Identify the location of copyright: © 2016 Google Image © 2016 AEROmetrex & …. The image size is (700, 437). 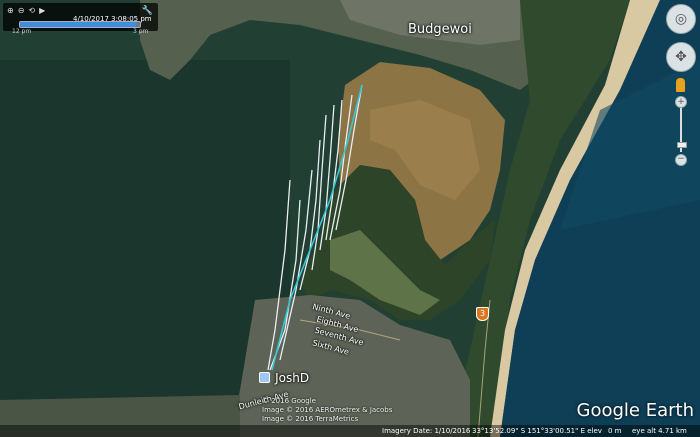
(327, 410).